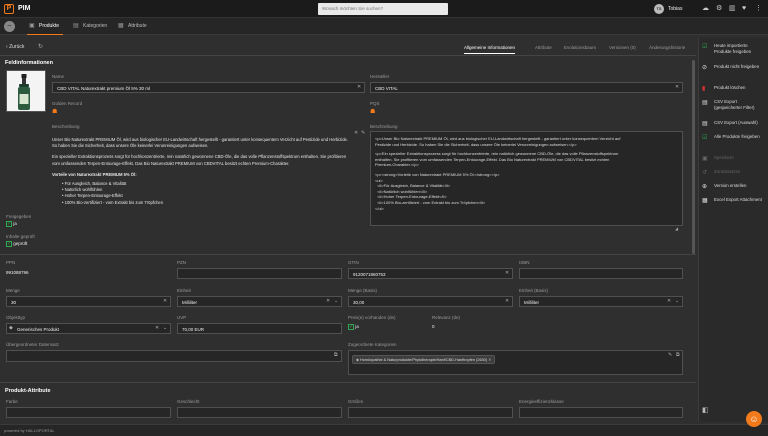 The image size is (768, 436). I want to click on check-all-icon: ☑, so click(705, 138).